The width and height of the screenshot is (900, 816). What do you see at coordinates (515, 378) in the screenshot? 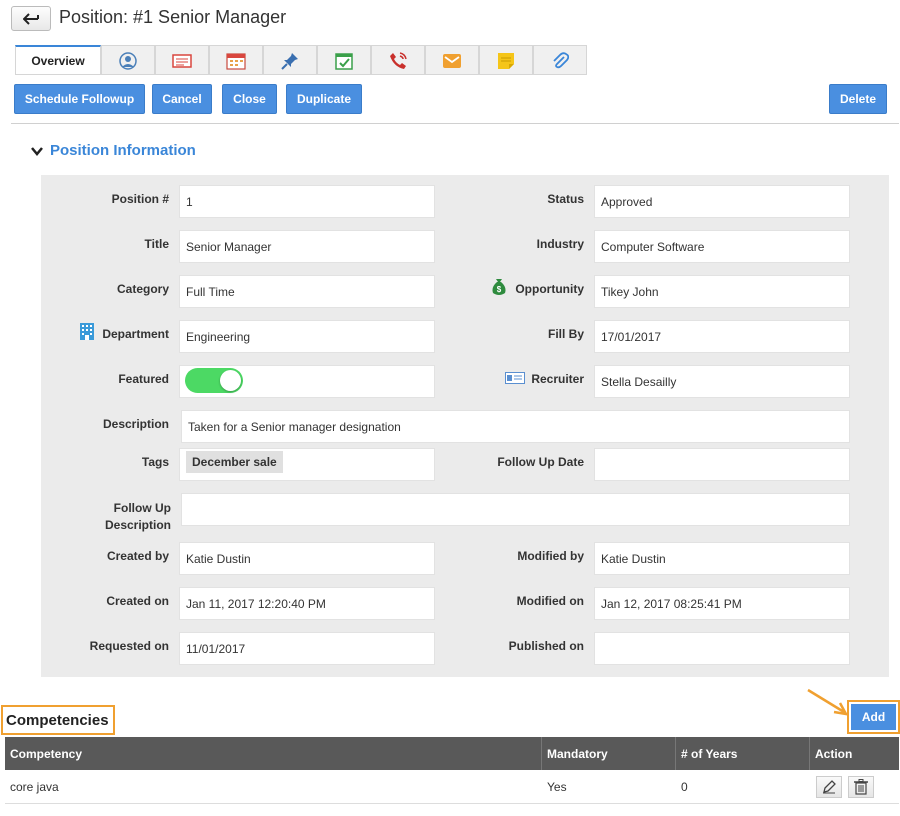
I see `id-card-icon` at bounding box center [515, 378].